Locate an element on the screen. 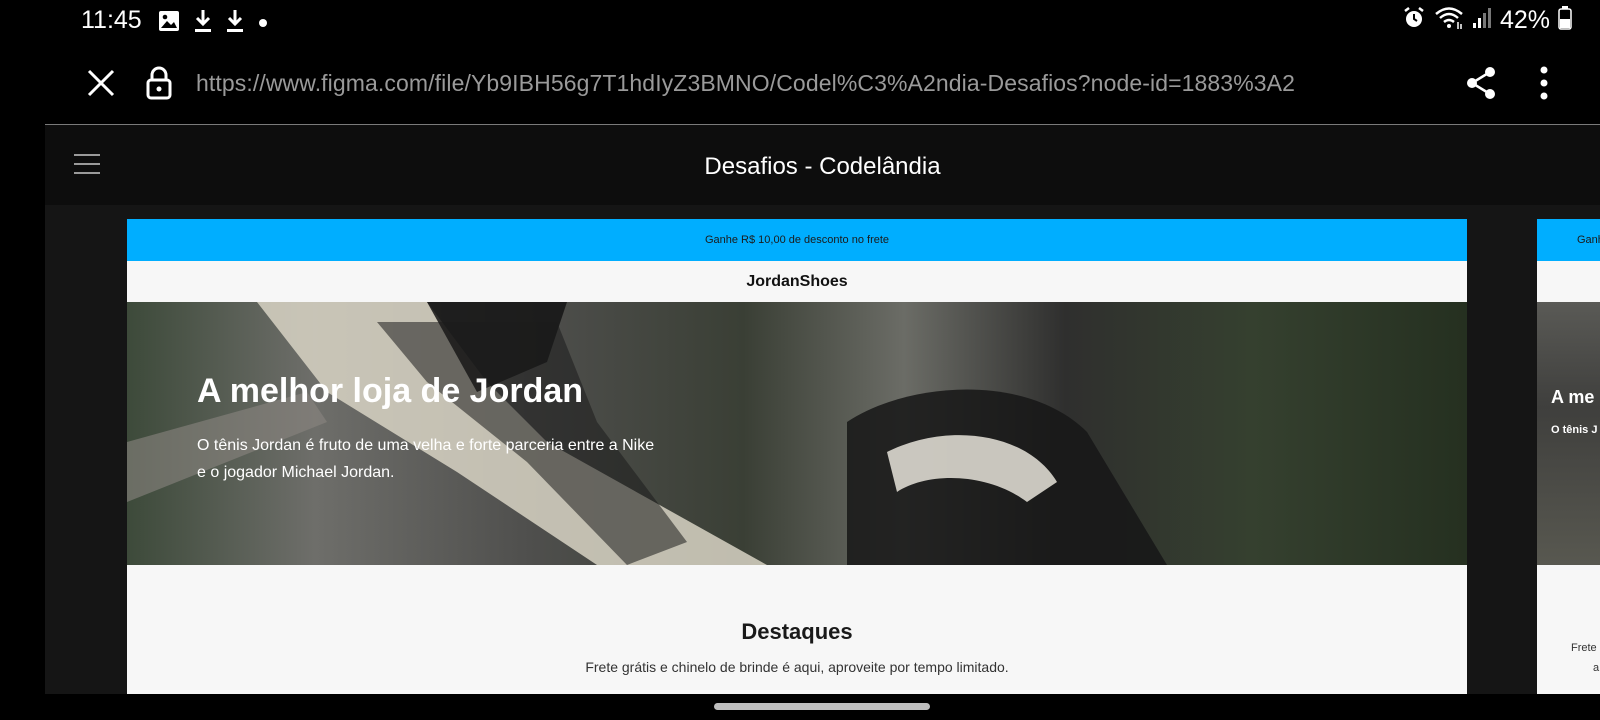 This screenshot has width=1600, height=720. promo-banner-secondary: Ganhe is located at coordinates (1568, 240).